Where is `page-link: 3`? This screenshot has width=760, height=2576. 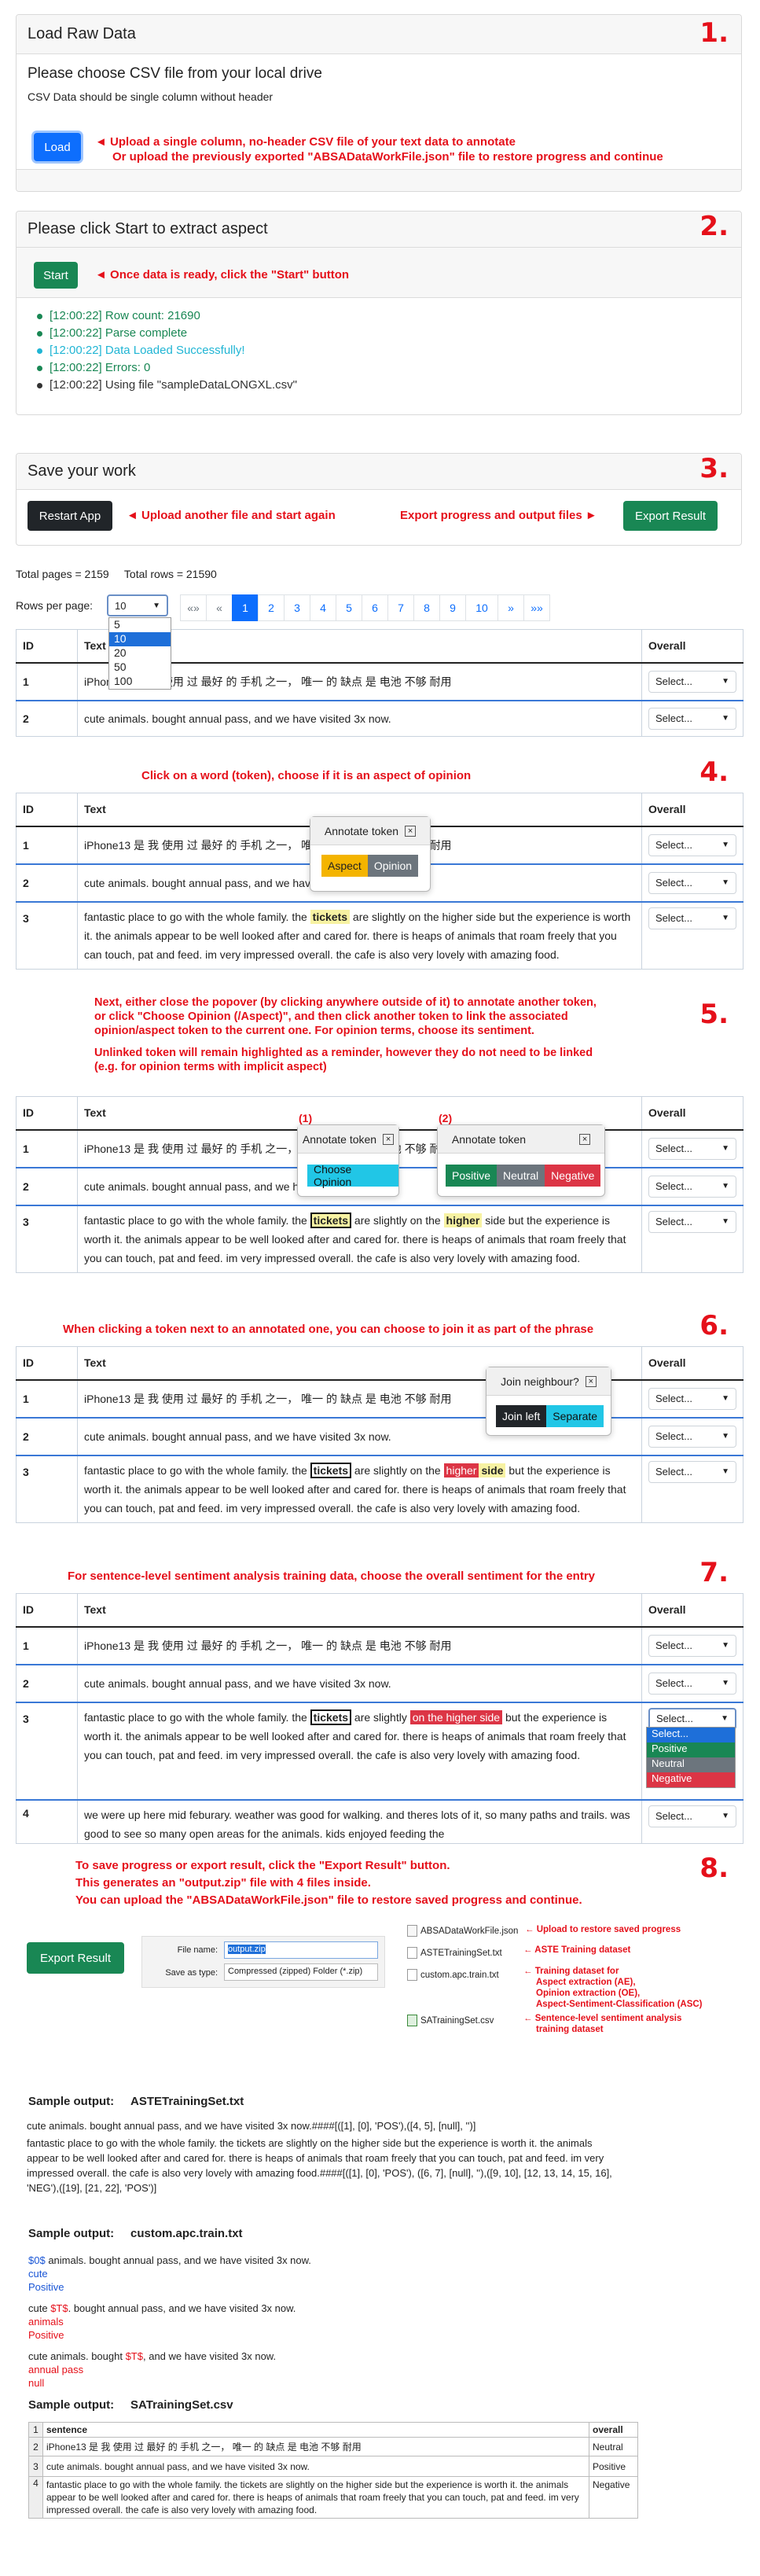 page-link: 3 is located at coordinates (297, 607).